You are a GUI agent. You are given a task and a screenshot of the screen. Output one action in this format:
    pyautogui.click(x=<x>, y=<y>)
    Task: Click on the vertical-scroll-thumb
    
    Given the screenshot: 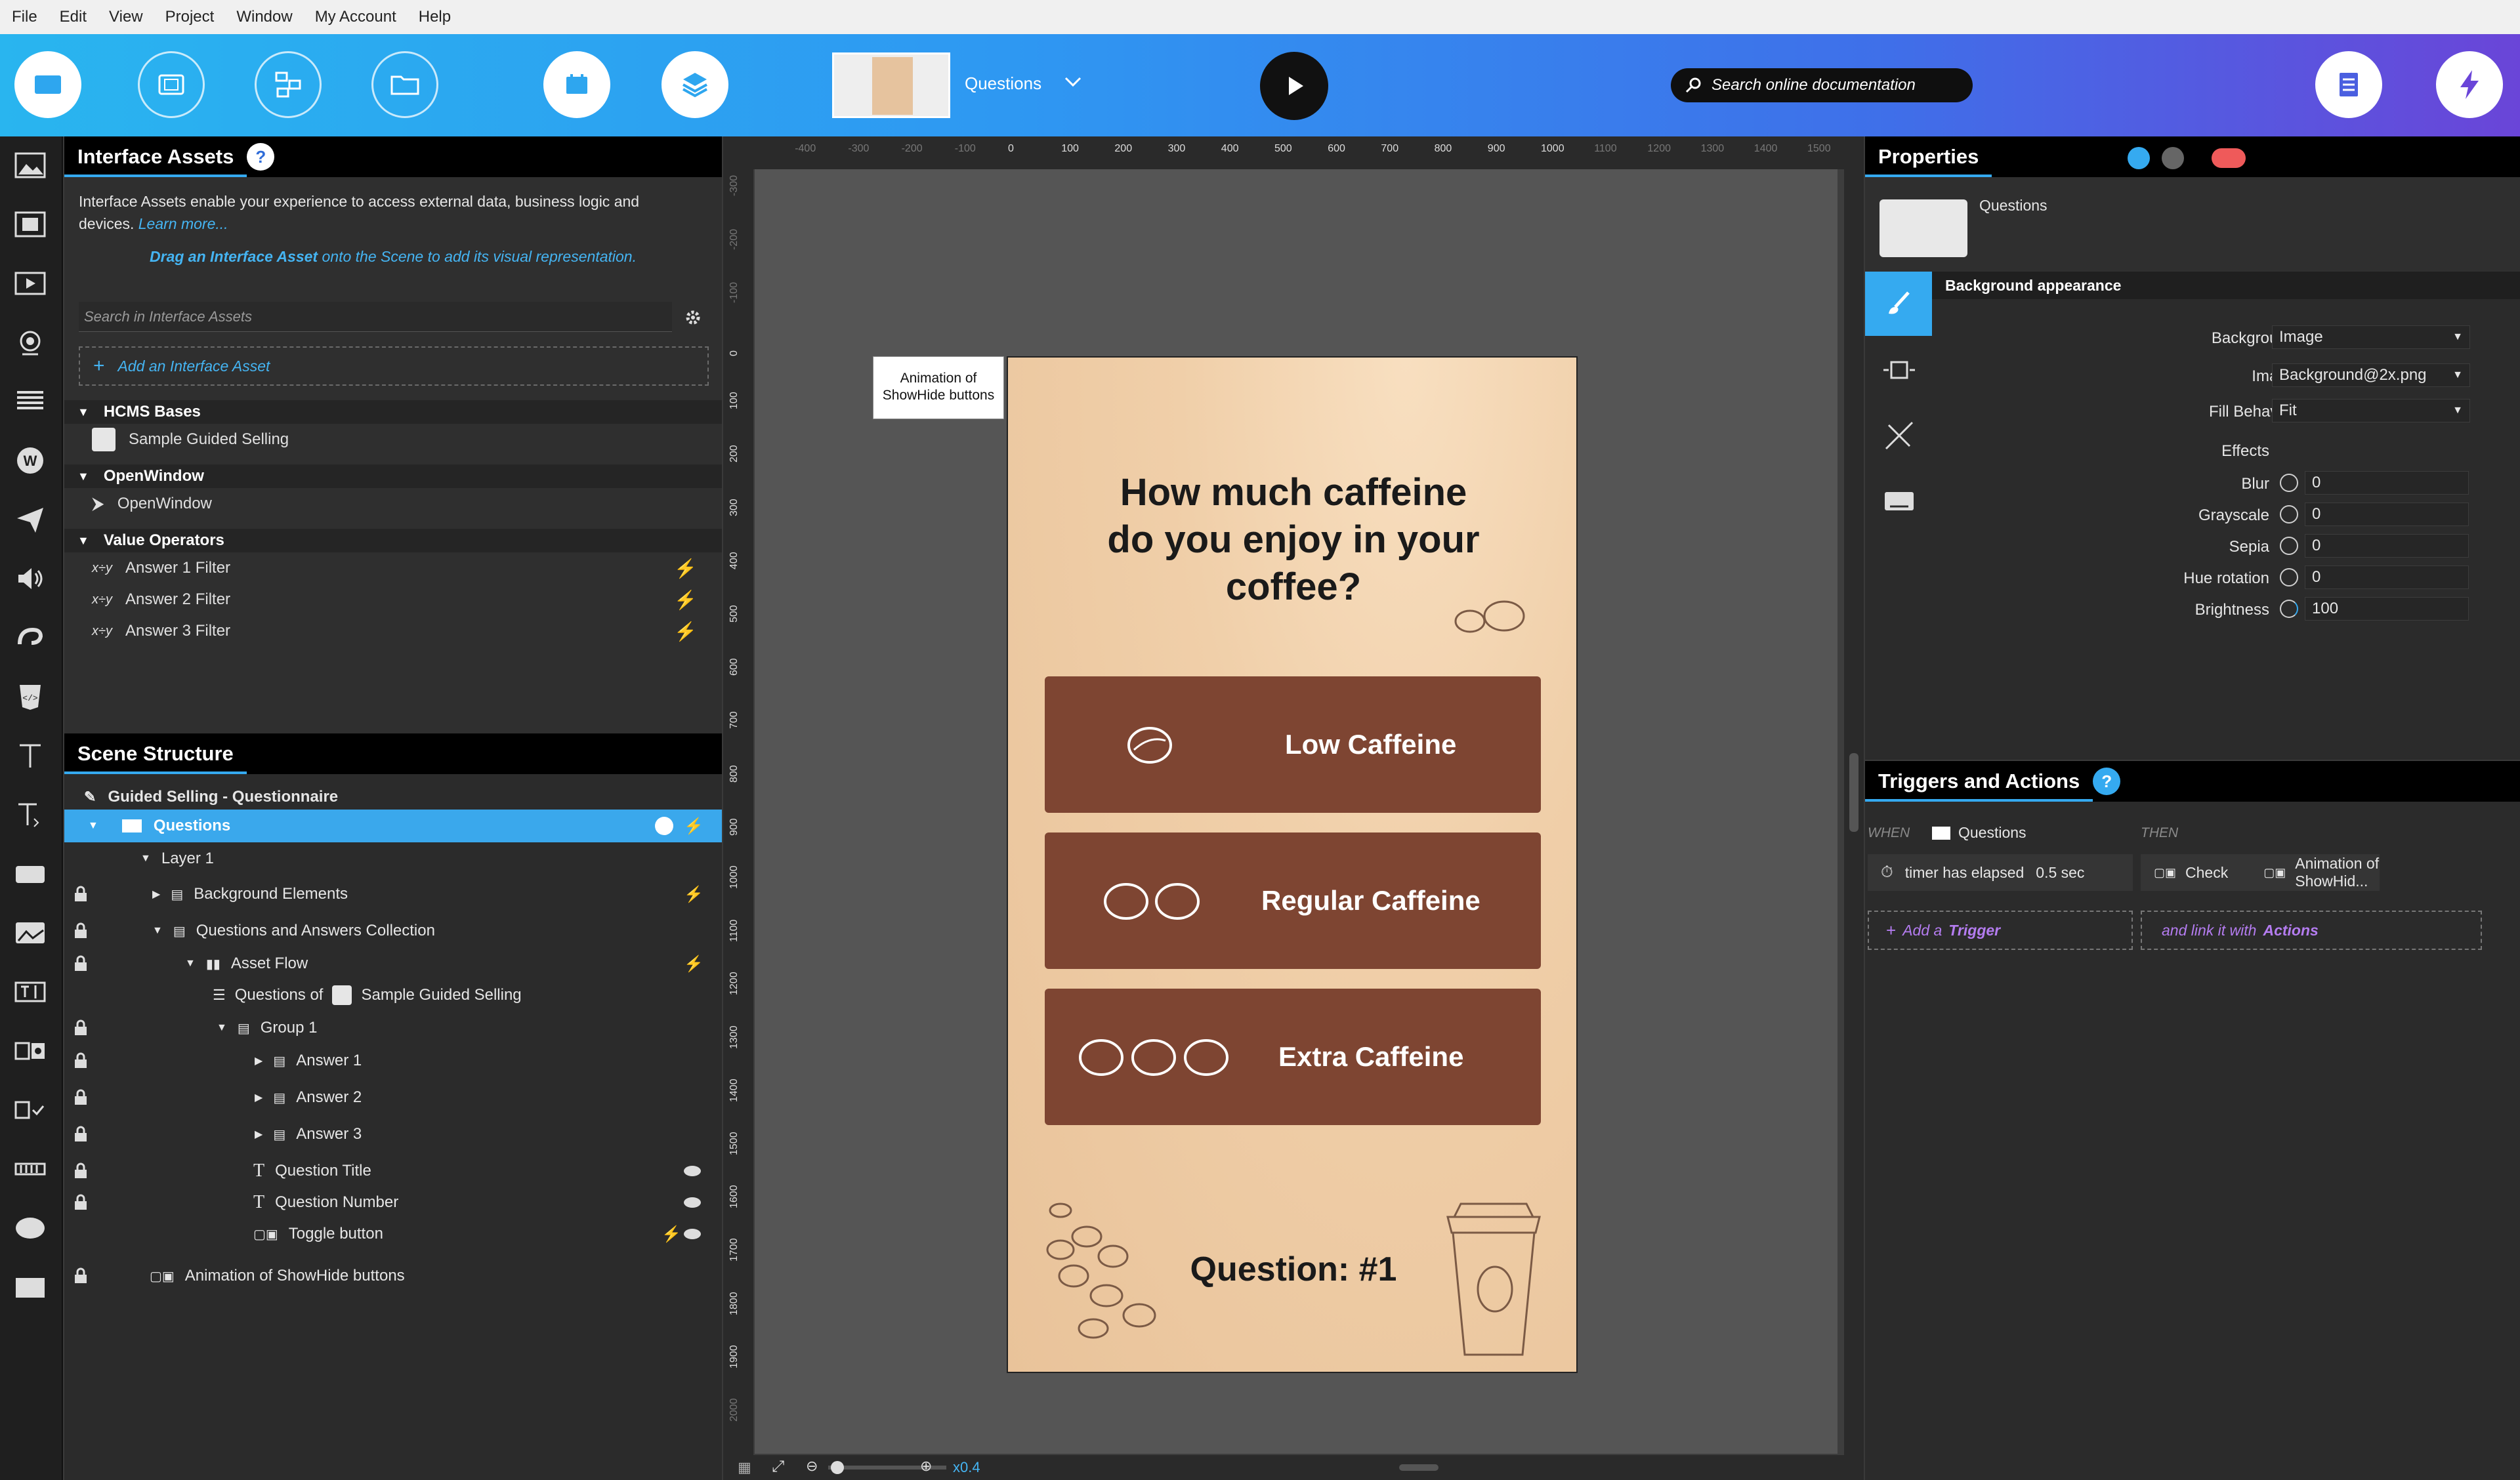 What is the action you would take?
    pyautogui.click(x=1853, y=792)
    